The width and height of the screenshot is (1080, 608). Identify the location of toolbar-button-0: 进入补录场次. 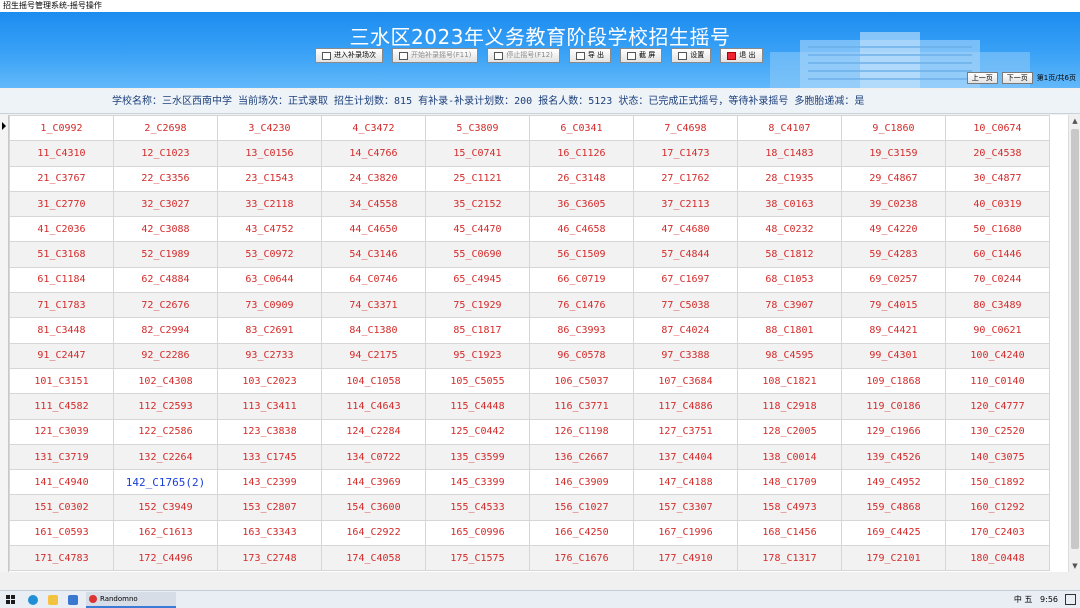
(349, 55).